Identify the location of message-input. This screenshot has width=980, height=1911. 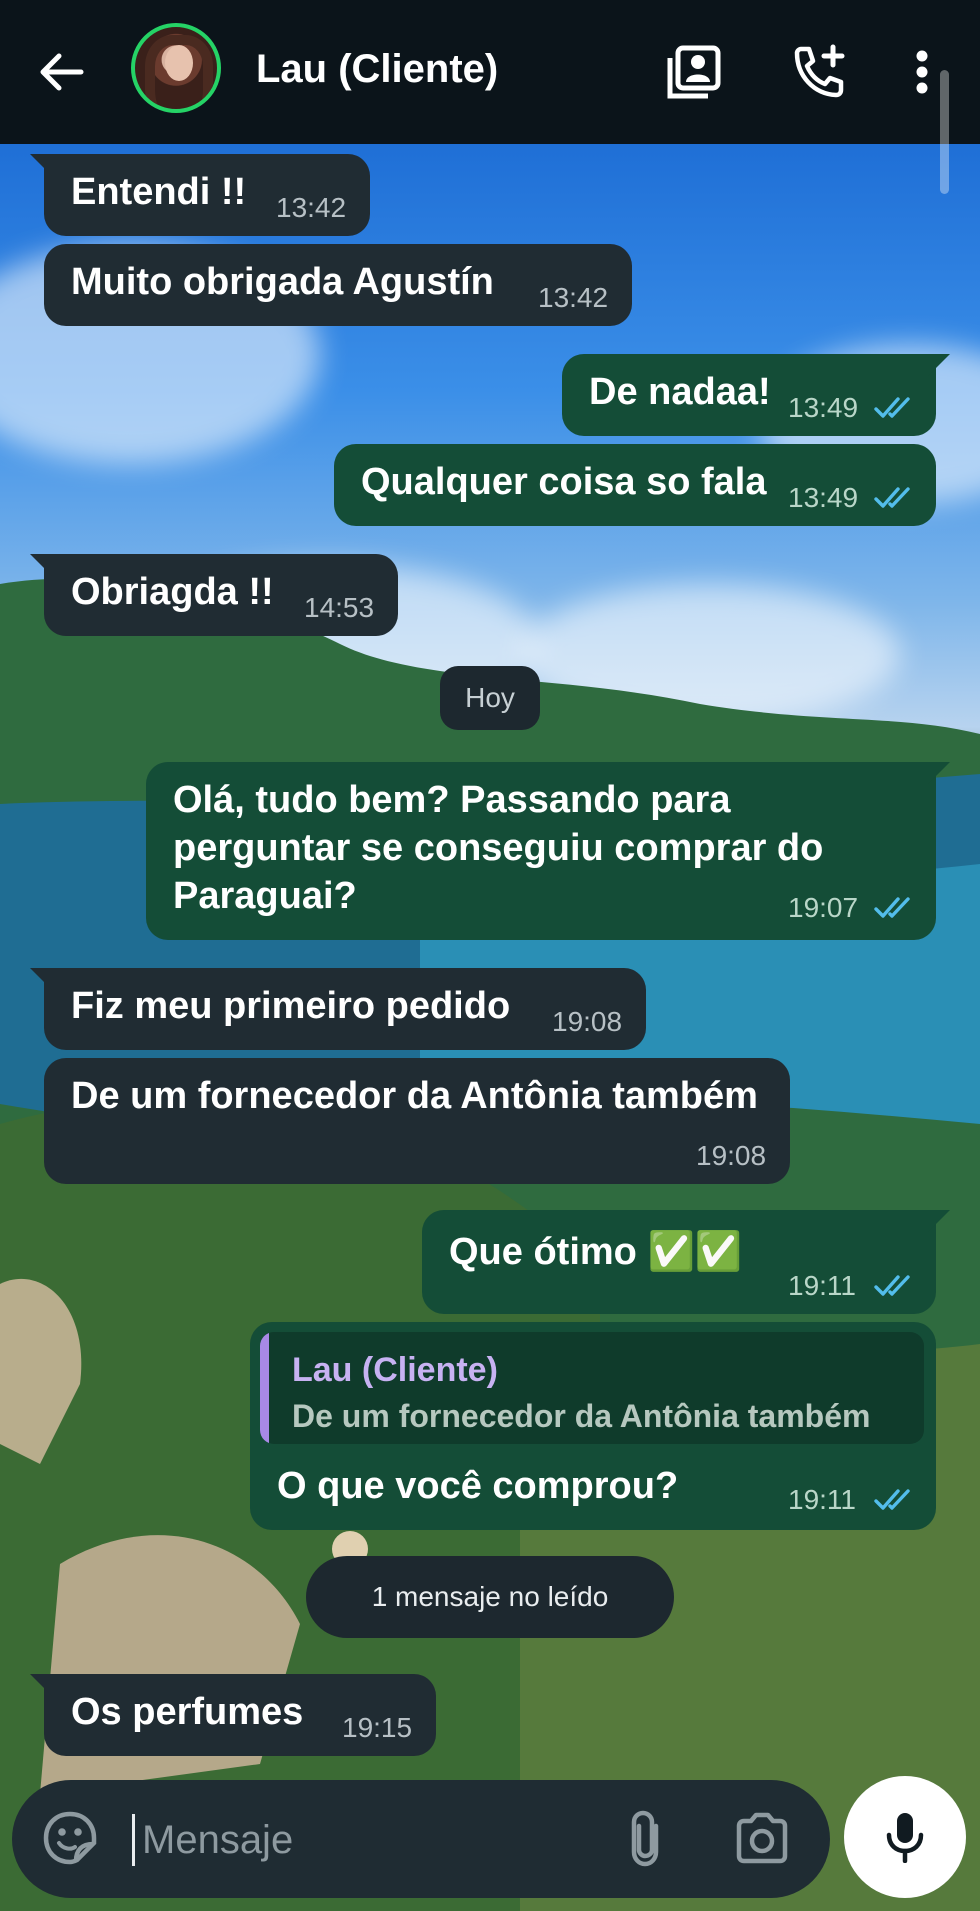
(377, 1840).